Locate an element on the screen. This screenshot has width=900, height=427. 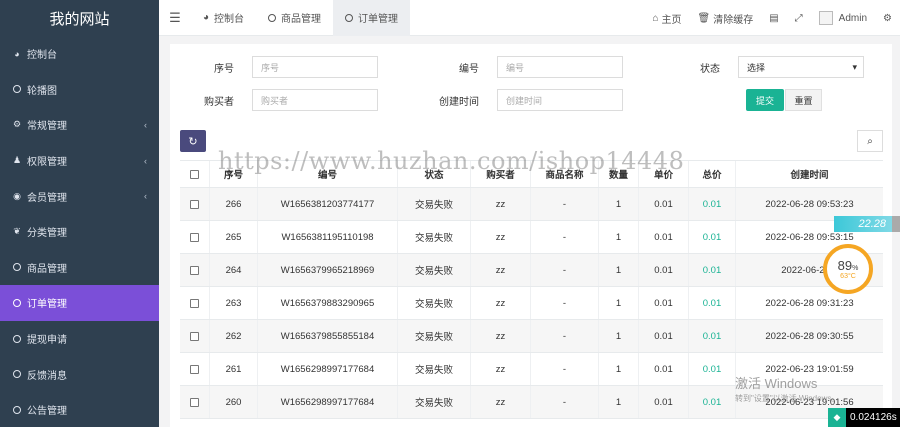
user-menu: Admin is located at coordinates (843, 18).